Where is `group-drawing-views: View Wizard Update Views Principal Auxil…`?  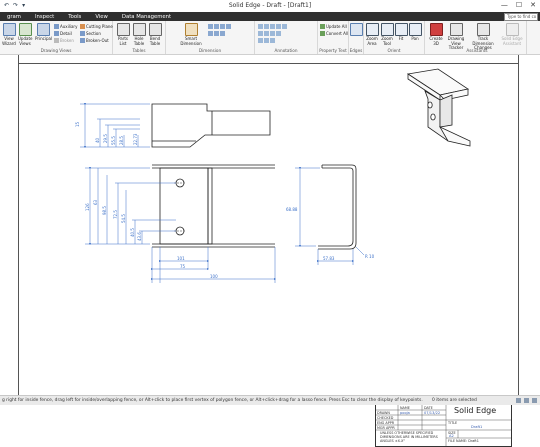
group-drawing-views: View Wizard Update Views Principal Auxil… is located at coordinates (56, 37).